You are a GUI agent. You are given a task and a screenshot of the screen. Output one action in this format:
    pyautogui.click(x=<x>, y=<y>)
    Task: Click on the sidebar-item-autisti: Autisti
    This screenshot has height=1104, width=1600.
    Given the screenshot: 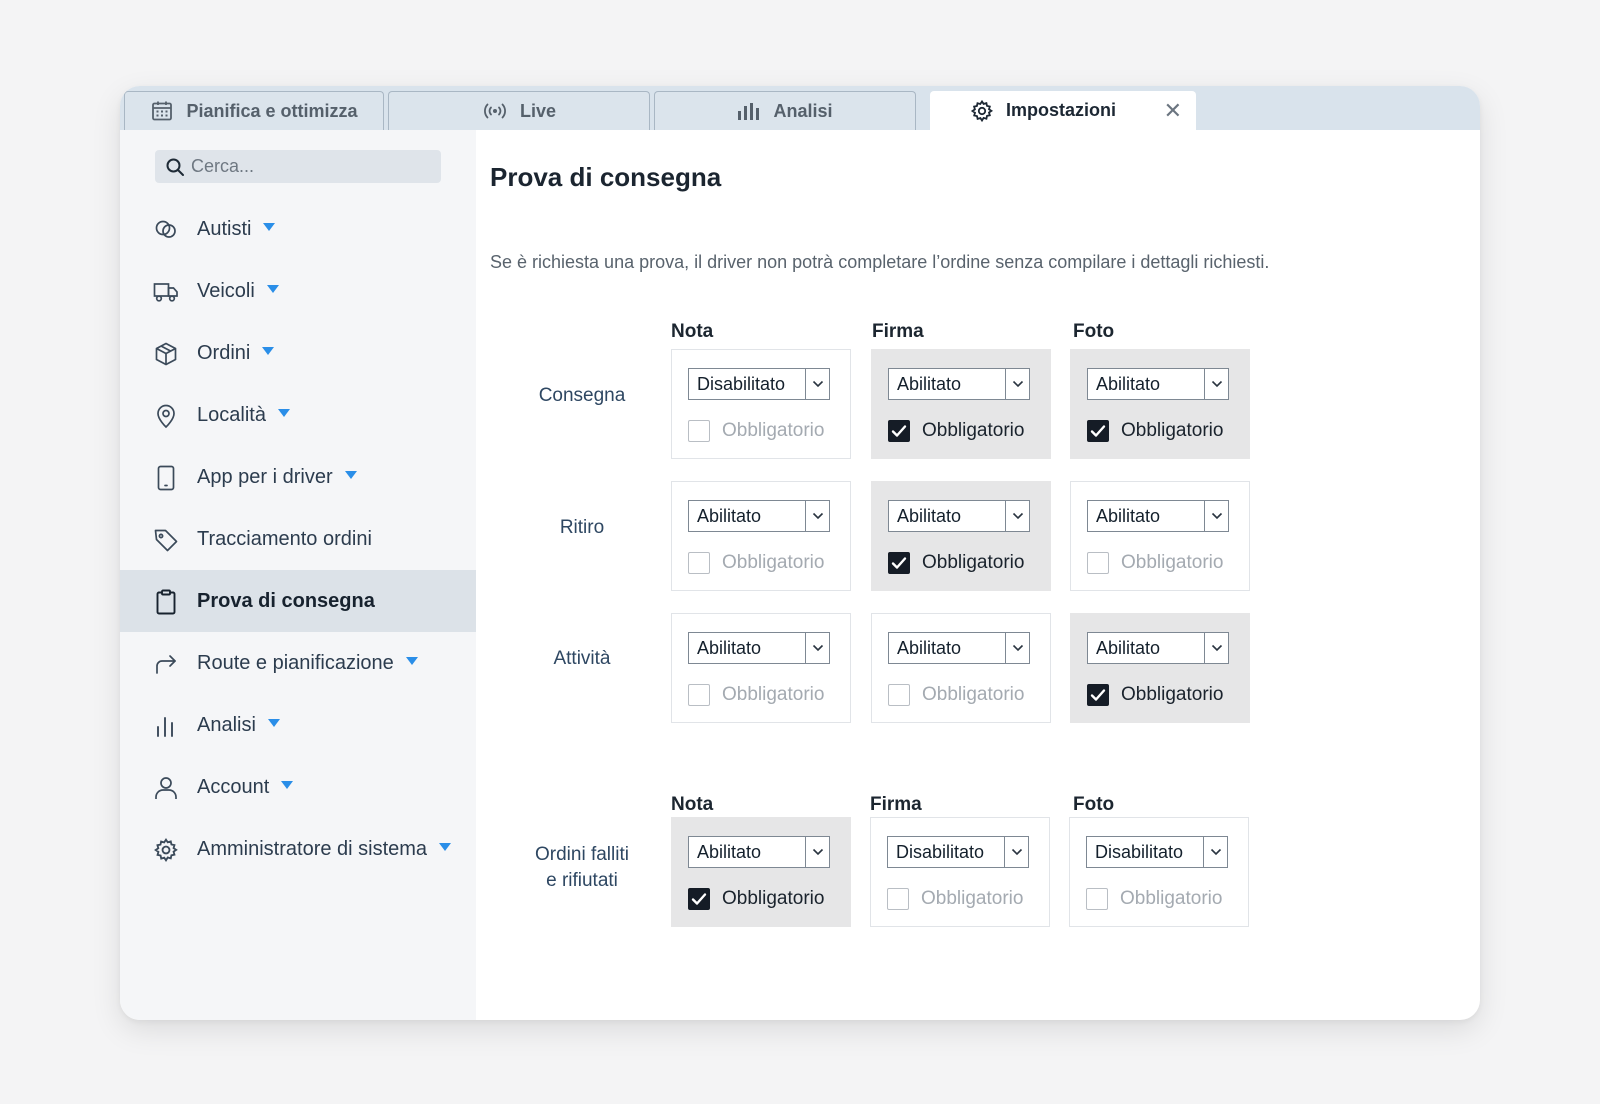 What is the action you would take?
    pyautogui.click(x=298, y=229)
    